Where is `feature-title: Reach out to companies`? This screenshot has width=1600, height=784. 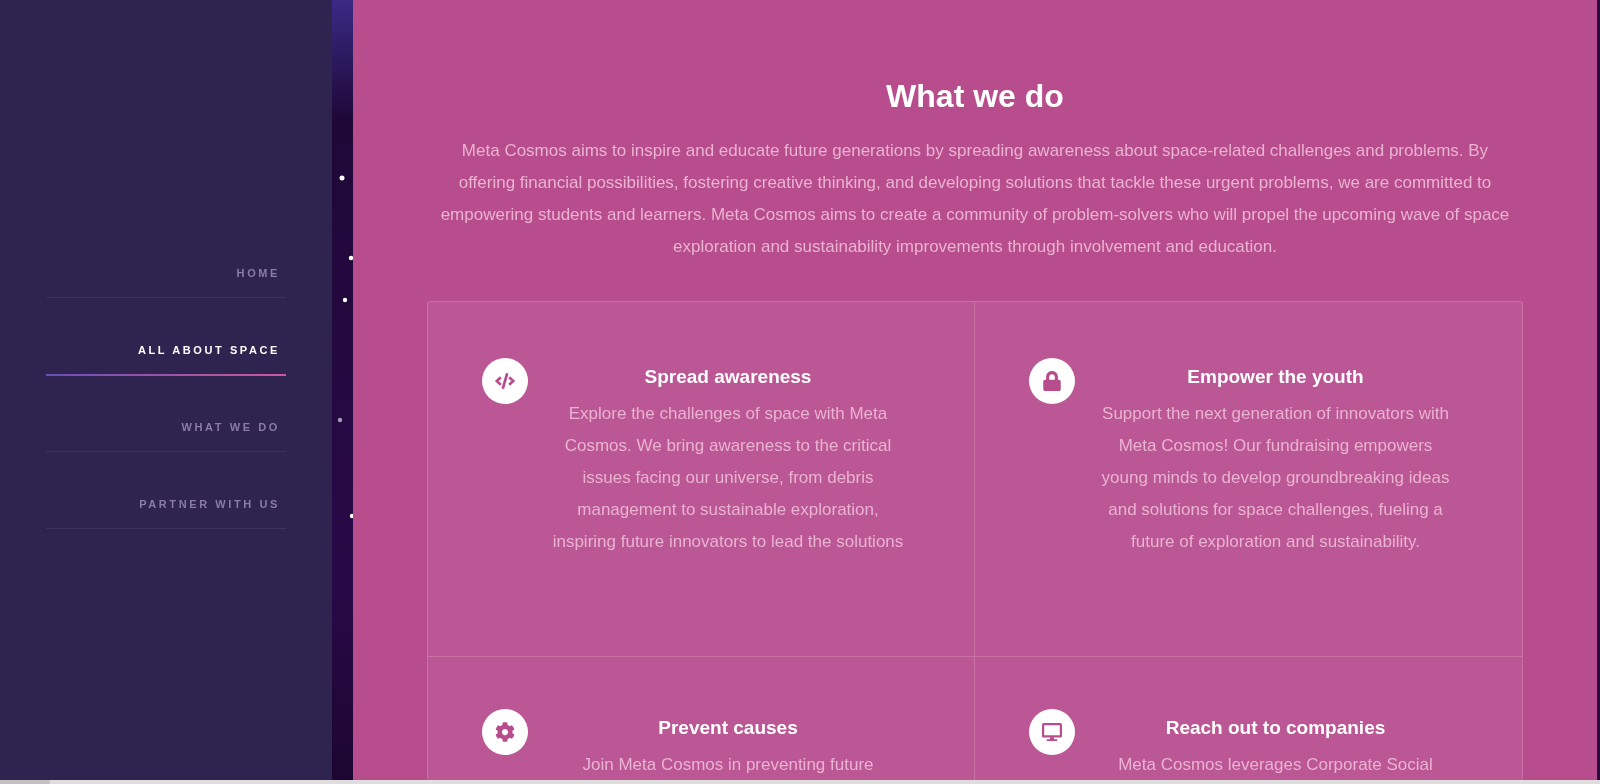 feature-title: Reach out to companies is located at coordinates (1275, 728).